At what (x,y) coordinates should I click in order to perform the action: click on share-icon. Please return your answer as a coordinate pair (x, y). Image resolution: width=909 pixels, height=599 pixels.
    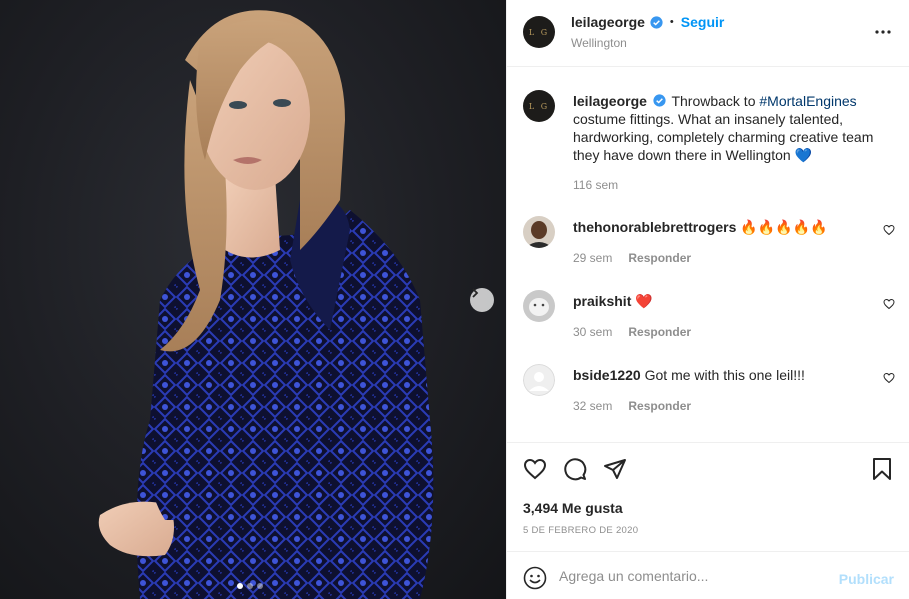
    Looking at the image, I should click on (615, 469).